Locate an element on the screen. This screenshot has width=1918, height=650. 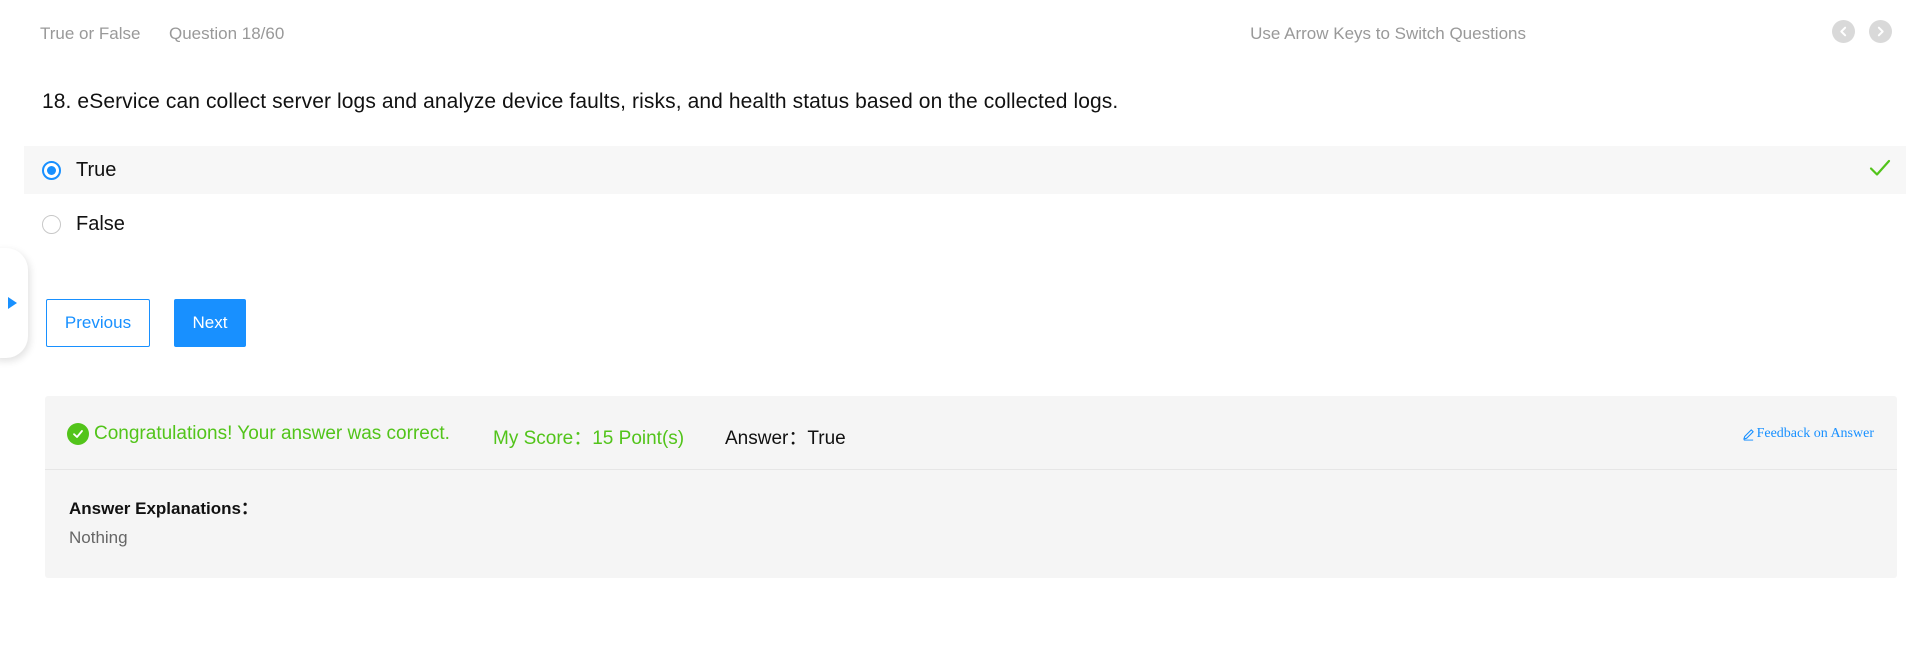
score-text: My Score：15 Point(s) is located at coordinates (589, 438).